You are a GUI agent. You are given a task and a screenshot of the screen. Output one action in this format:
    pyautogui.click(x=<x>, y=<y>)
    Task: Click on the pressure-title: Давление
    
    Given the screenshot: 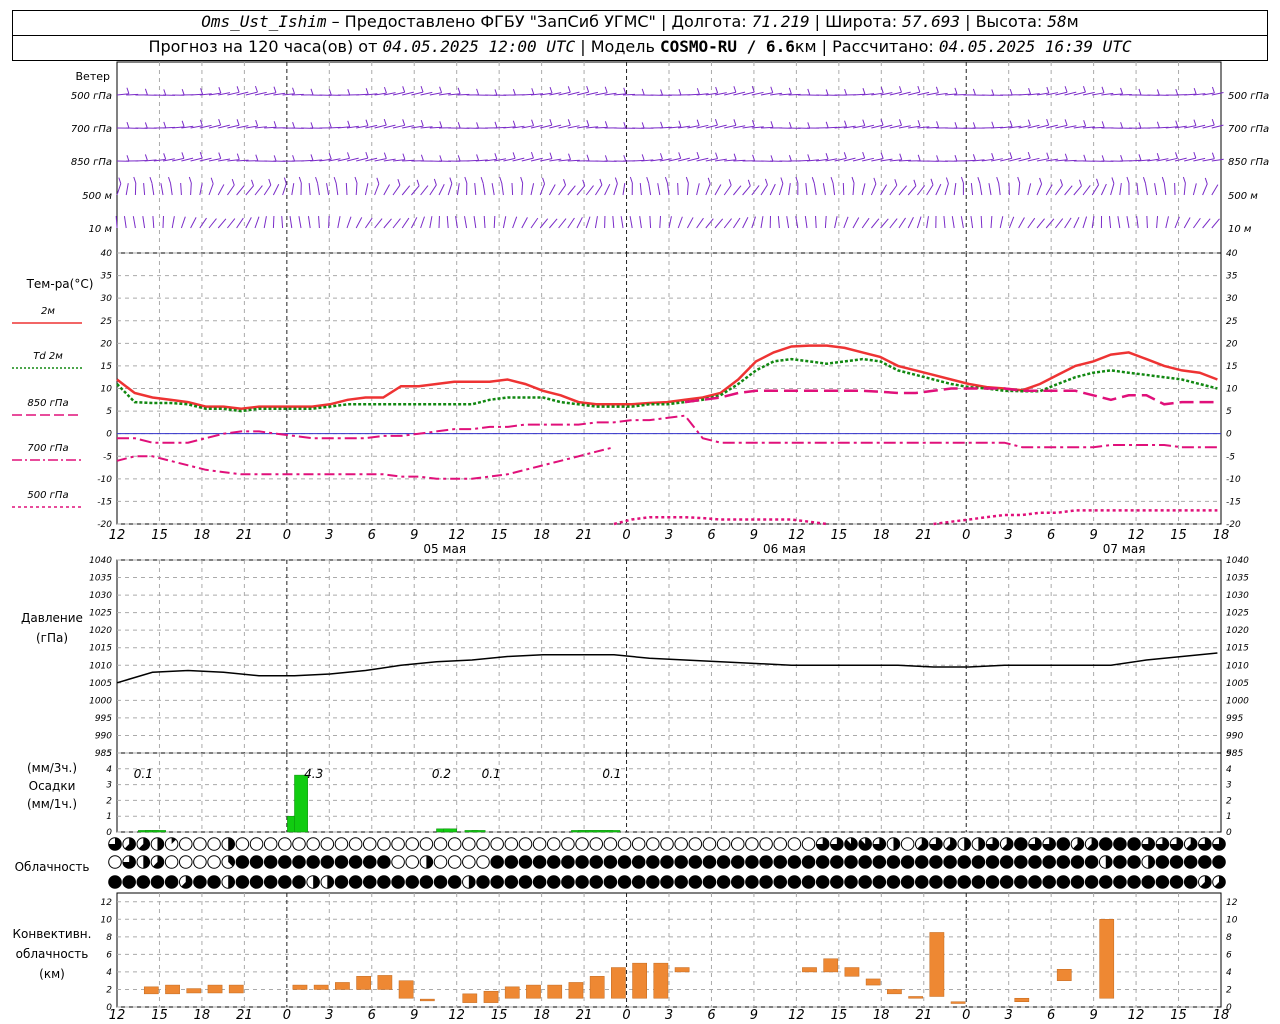 What is the action you would take?
    pyautogui.click(x=52, y=618)
    